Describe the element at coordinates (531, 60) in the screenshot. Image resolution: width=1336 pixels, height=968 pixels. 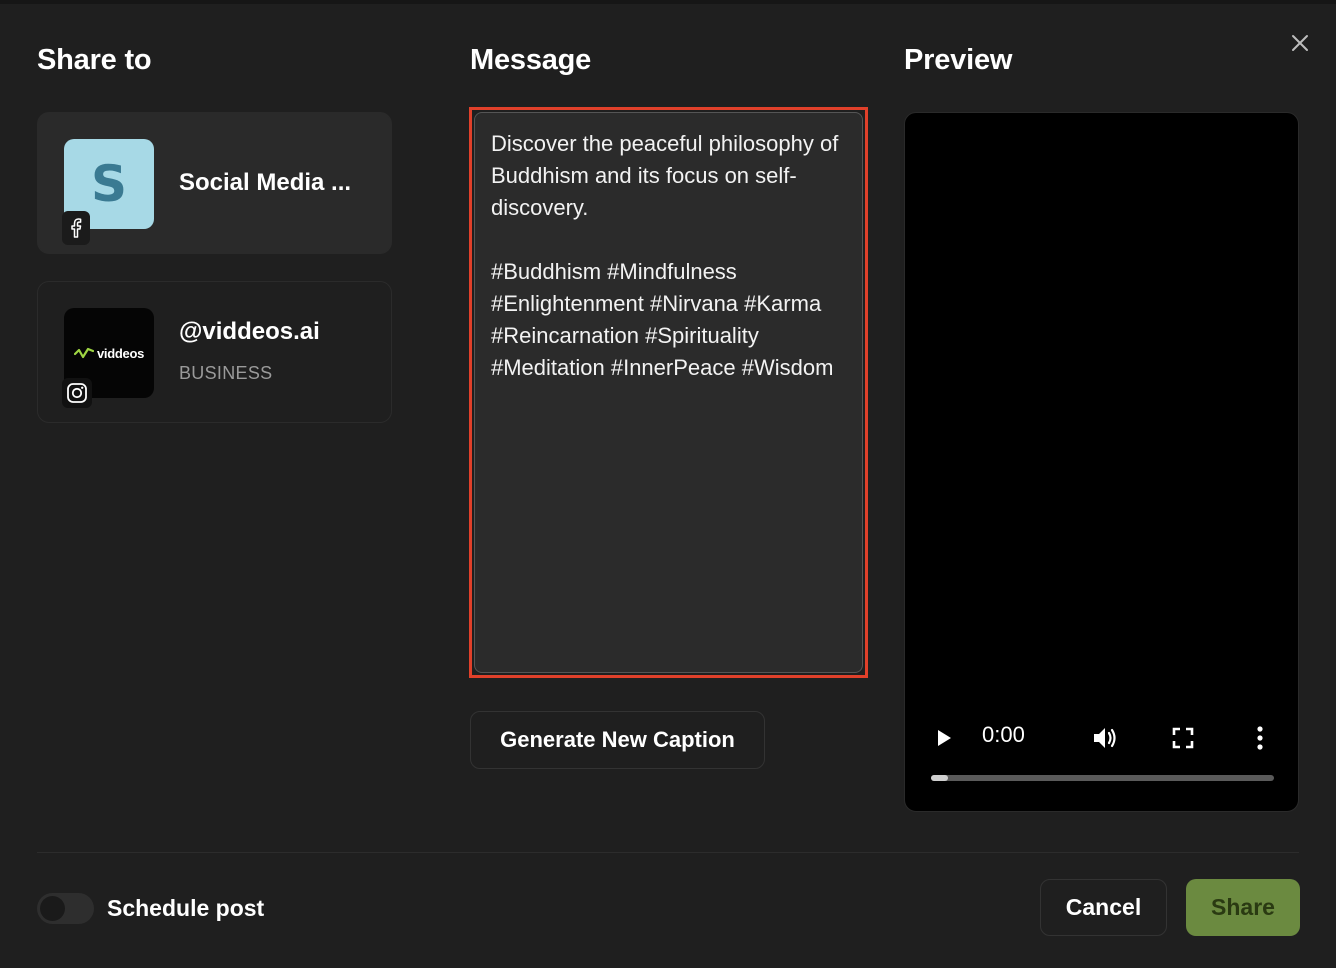
I see `message-title: Message` at that location.